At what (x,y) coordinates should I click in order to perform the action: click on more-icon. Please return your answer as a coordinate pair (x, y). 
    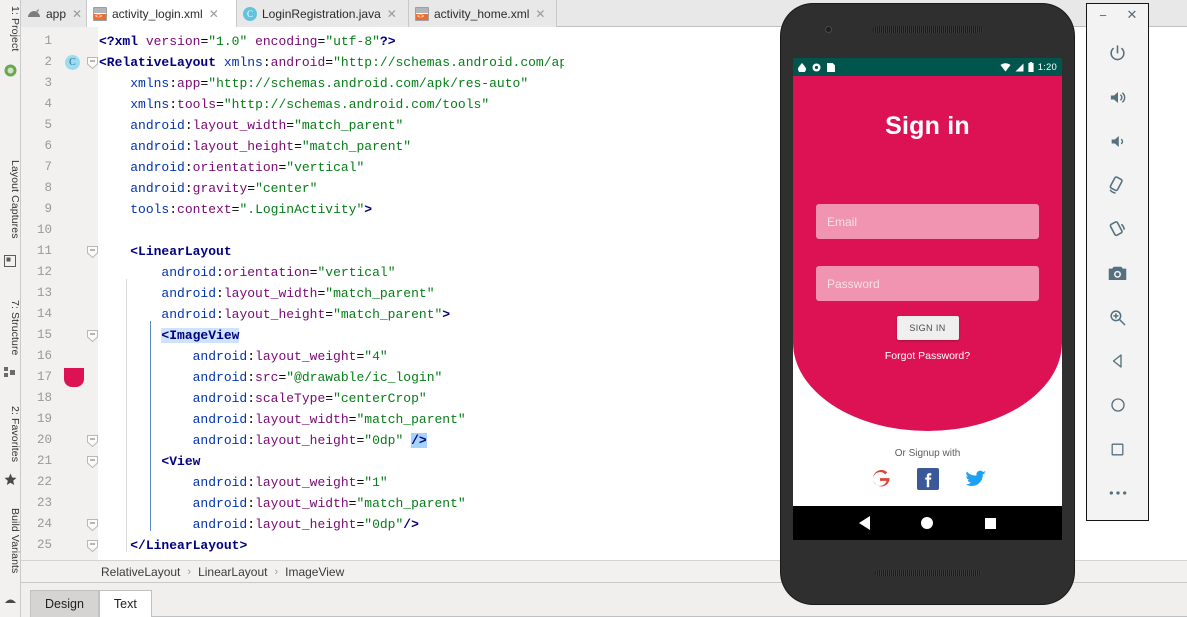
    Looking at the image, I should click on (1118, 493).